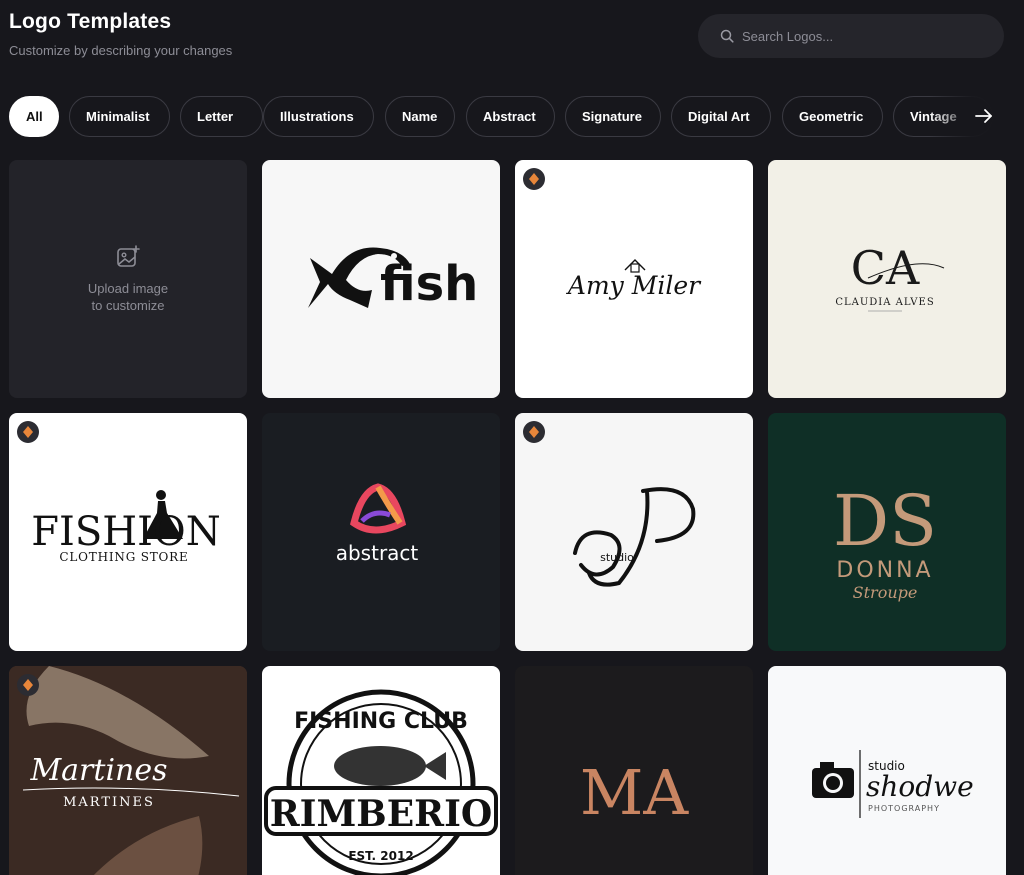  Describe the element at coordinates (377, 524) in the screenshot. I see `abstract-logo: abstract` at that location.